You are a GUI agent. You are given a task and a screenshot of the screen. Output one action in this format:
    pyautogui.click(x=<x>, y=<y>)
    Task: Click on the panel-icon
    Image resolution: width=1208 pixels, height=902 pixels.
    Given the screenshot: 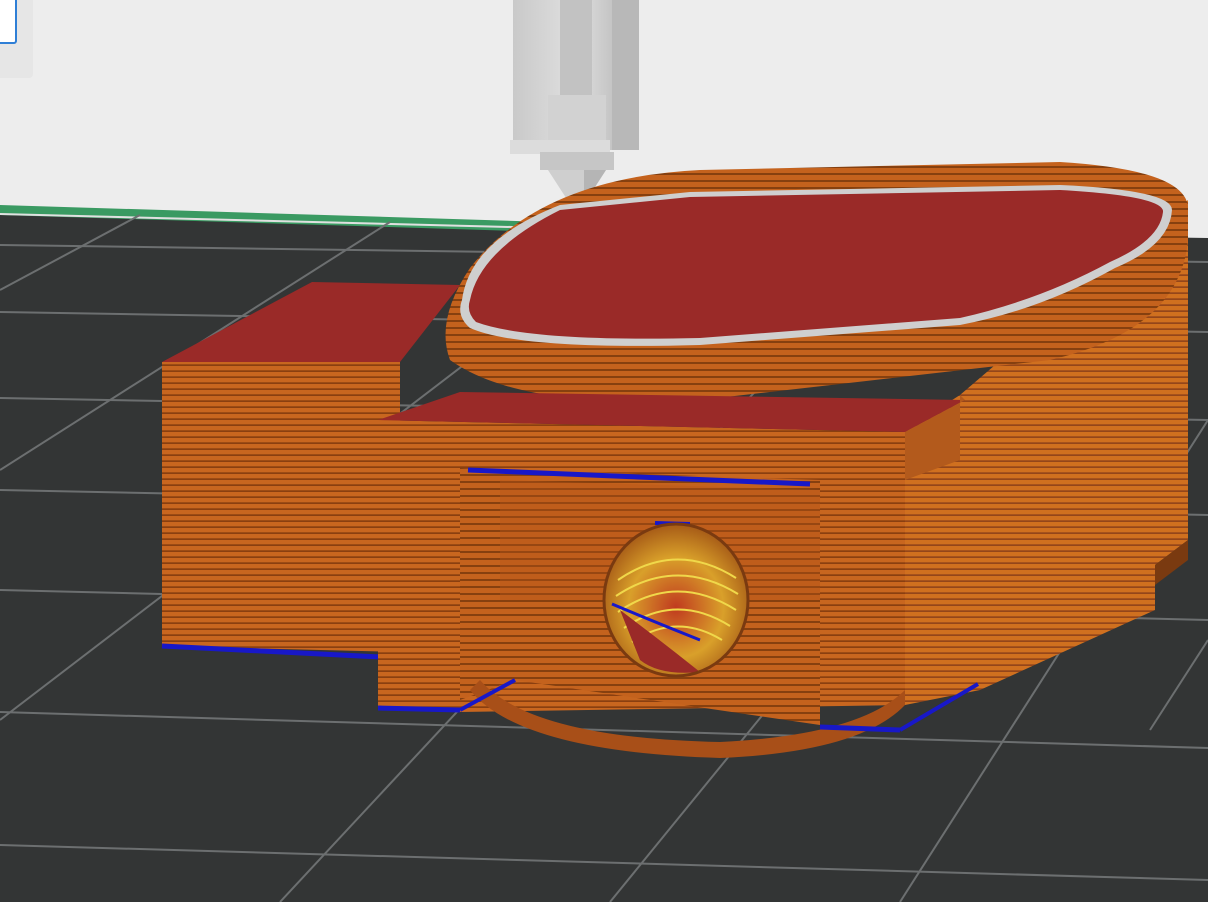 What is the action you would take?
    pyautogui.click(x=8, y=22)
    